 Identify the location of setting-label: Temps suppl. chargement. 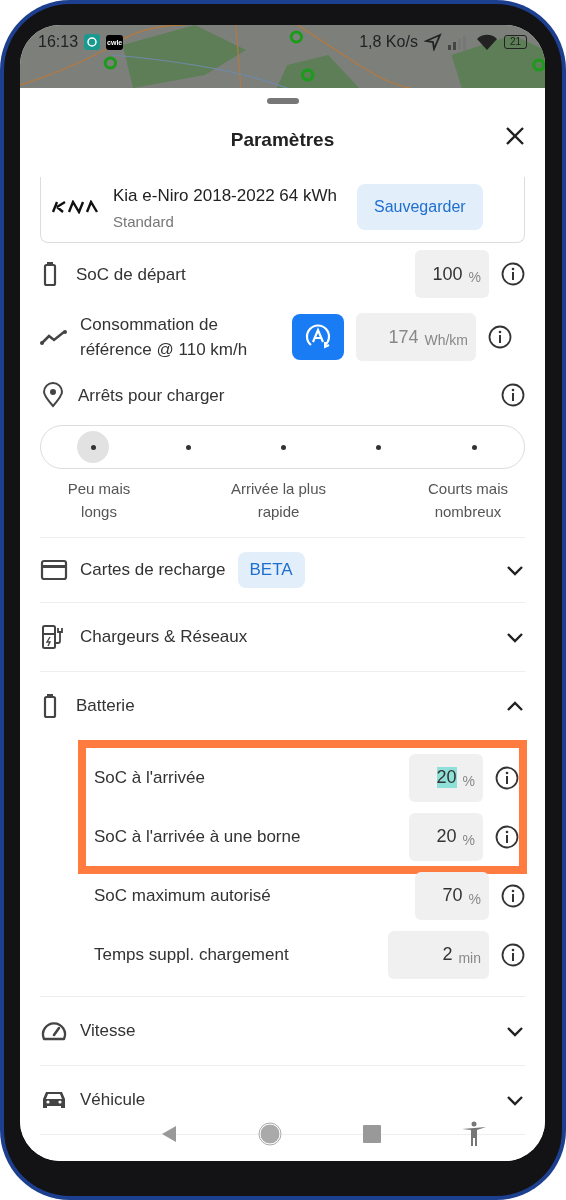
(192, 955).